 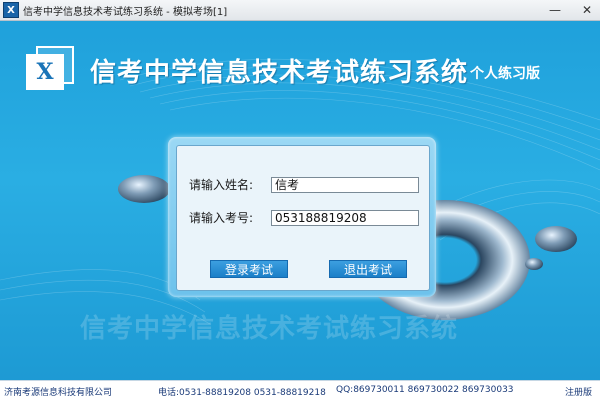 What do you see at coordinates (242, 393) in the screenshot?
I see `phone-info: 电话:0531-88819208 0531-88819218` at bounding box center [242, 393].